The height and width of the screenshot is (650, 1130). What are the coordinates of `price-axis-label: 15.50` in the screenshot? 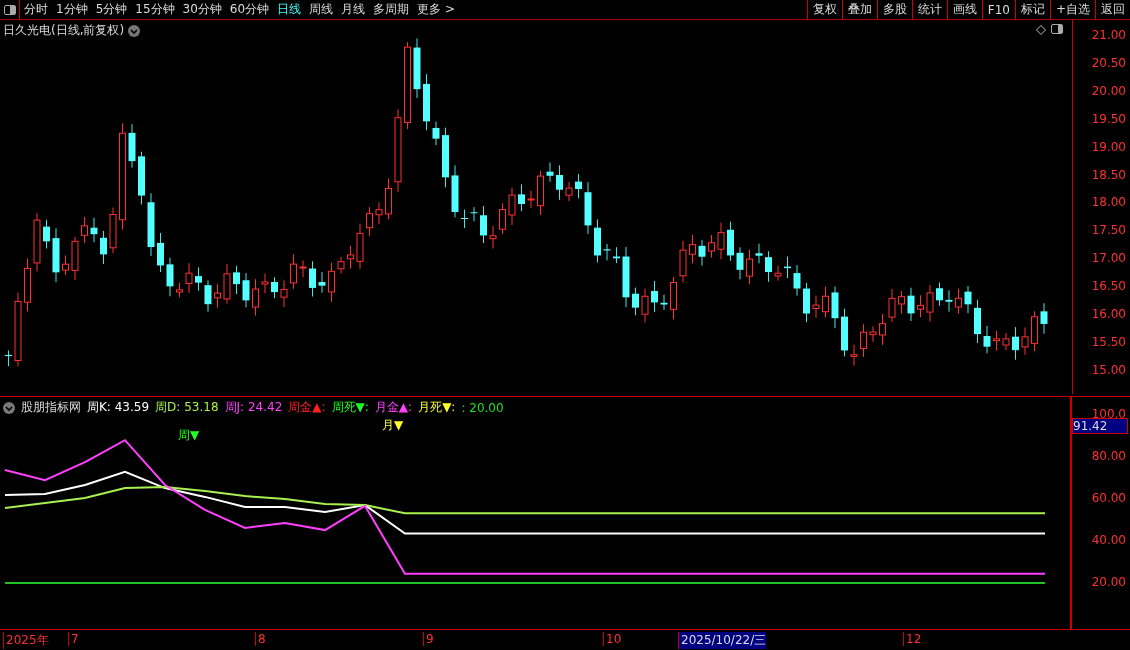 It's located at (1108, 341).